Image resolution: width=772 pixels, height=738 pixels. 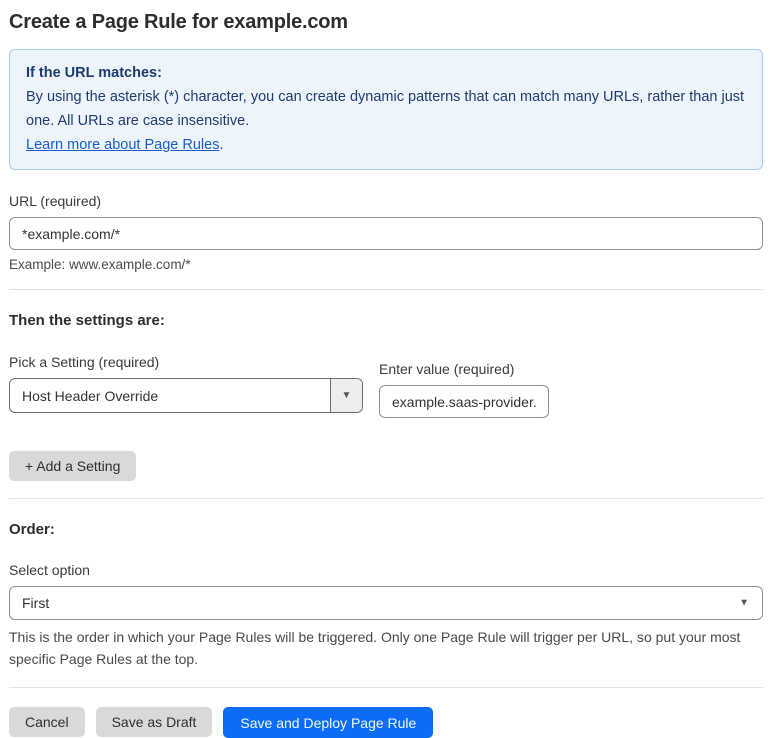 I want to click on order-section-heading: Order:, so click(x=32, y=529).